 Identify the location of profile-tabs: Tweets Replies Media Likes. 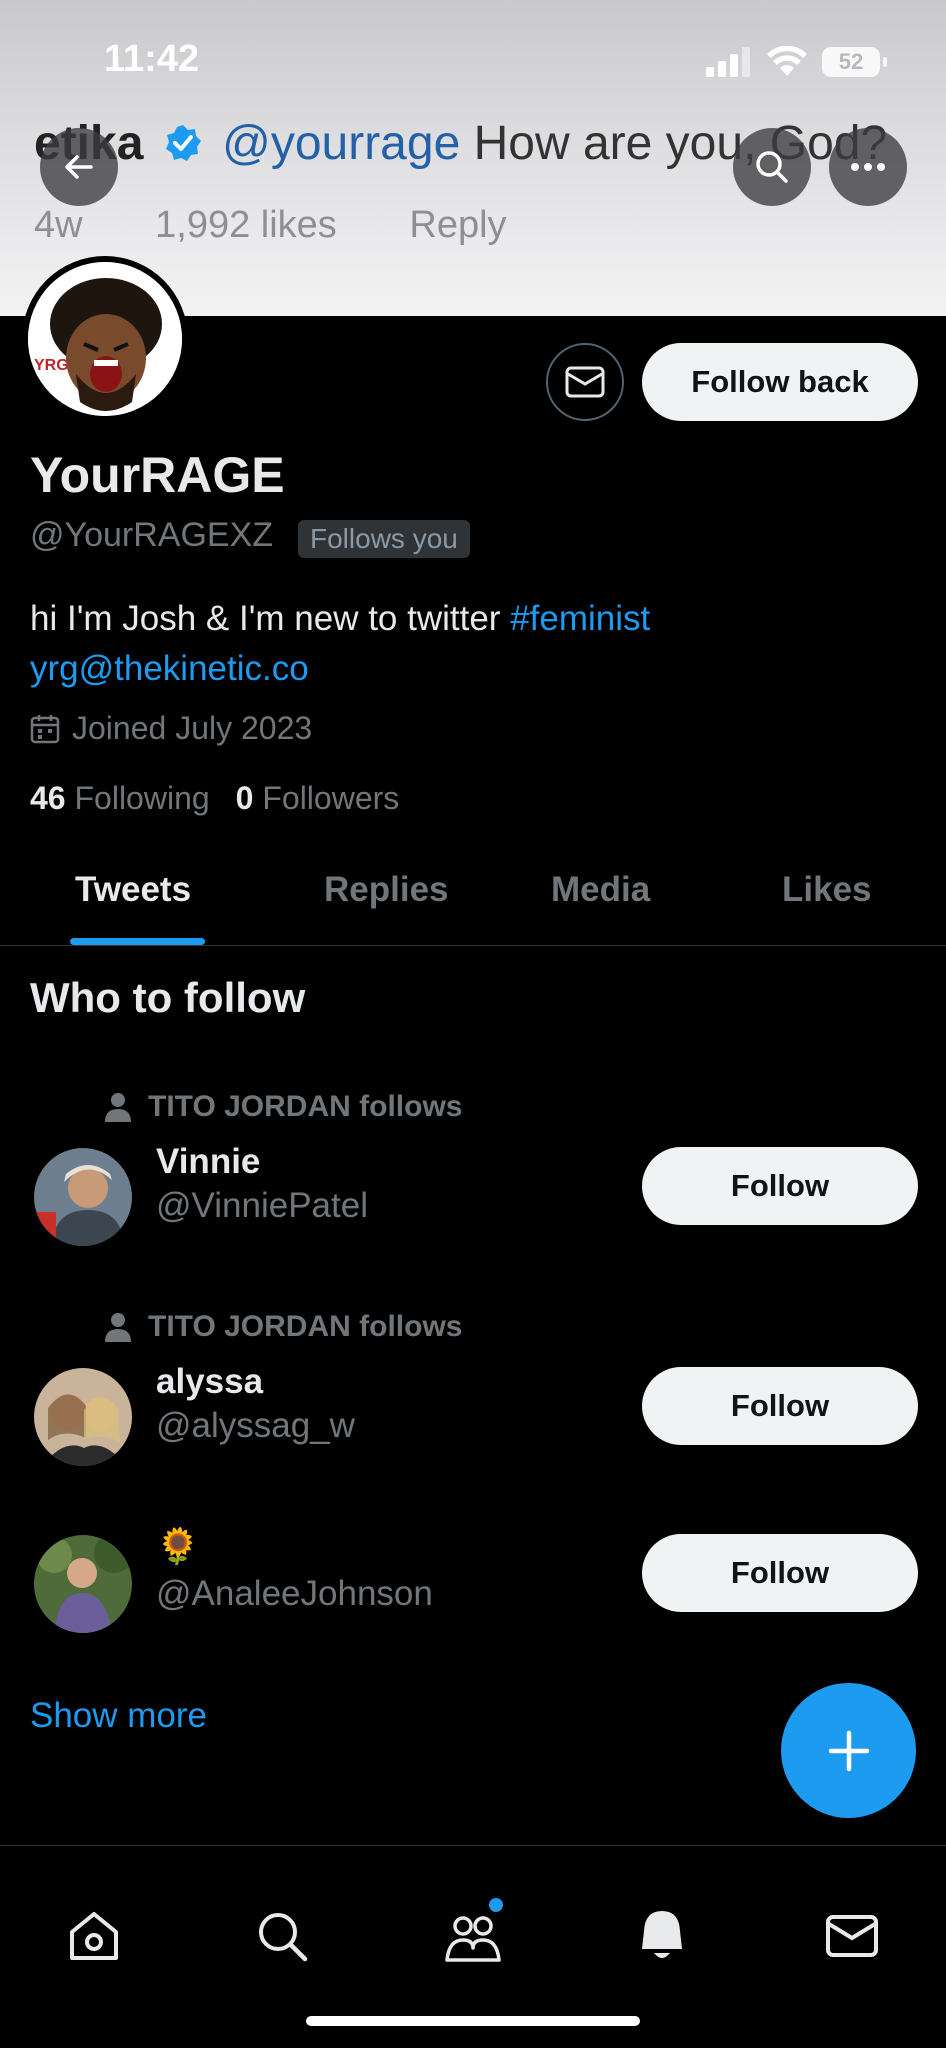
(473, 898).